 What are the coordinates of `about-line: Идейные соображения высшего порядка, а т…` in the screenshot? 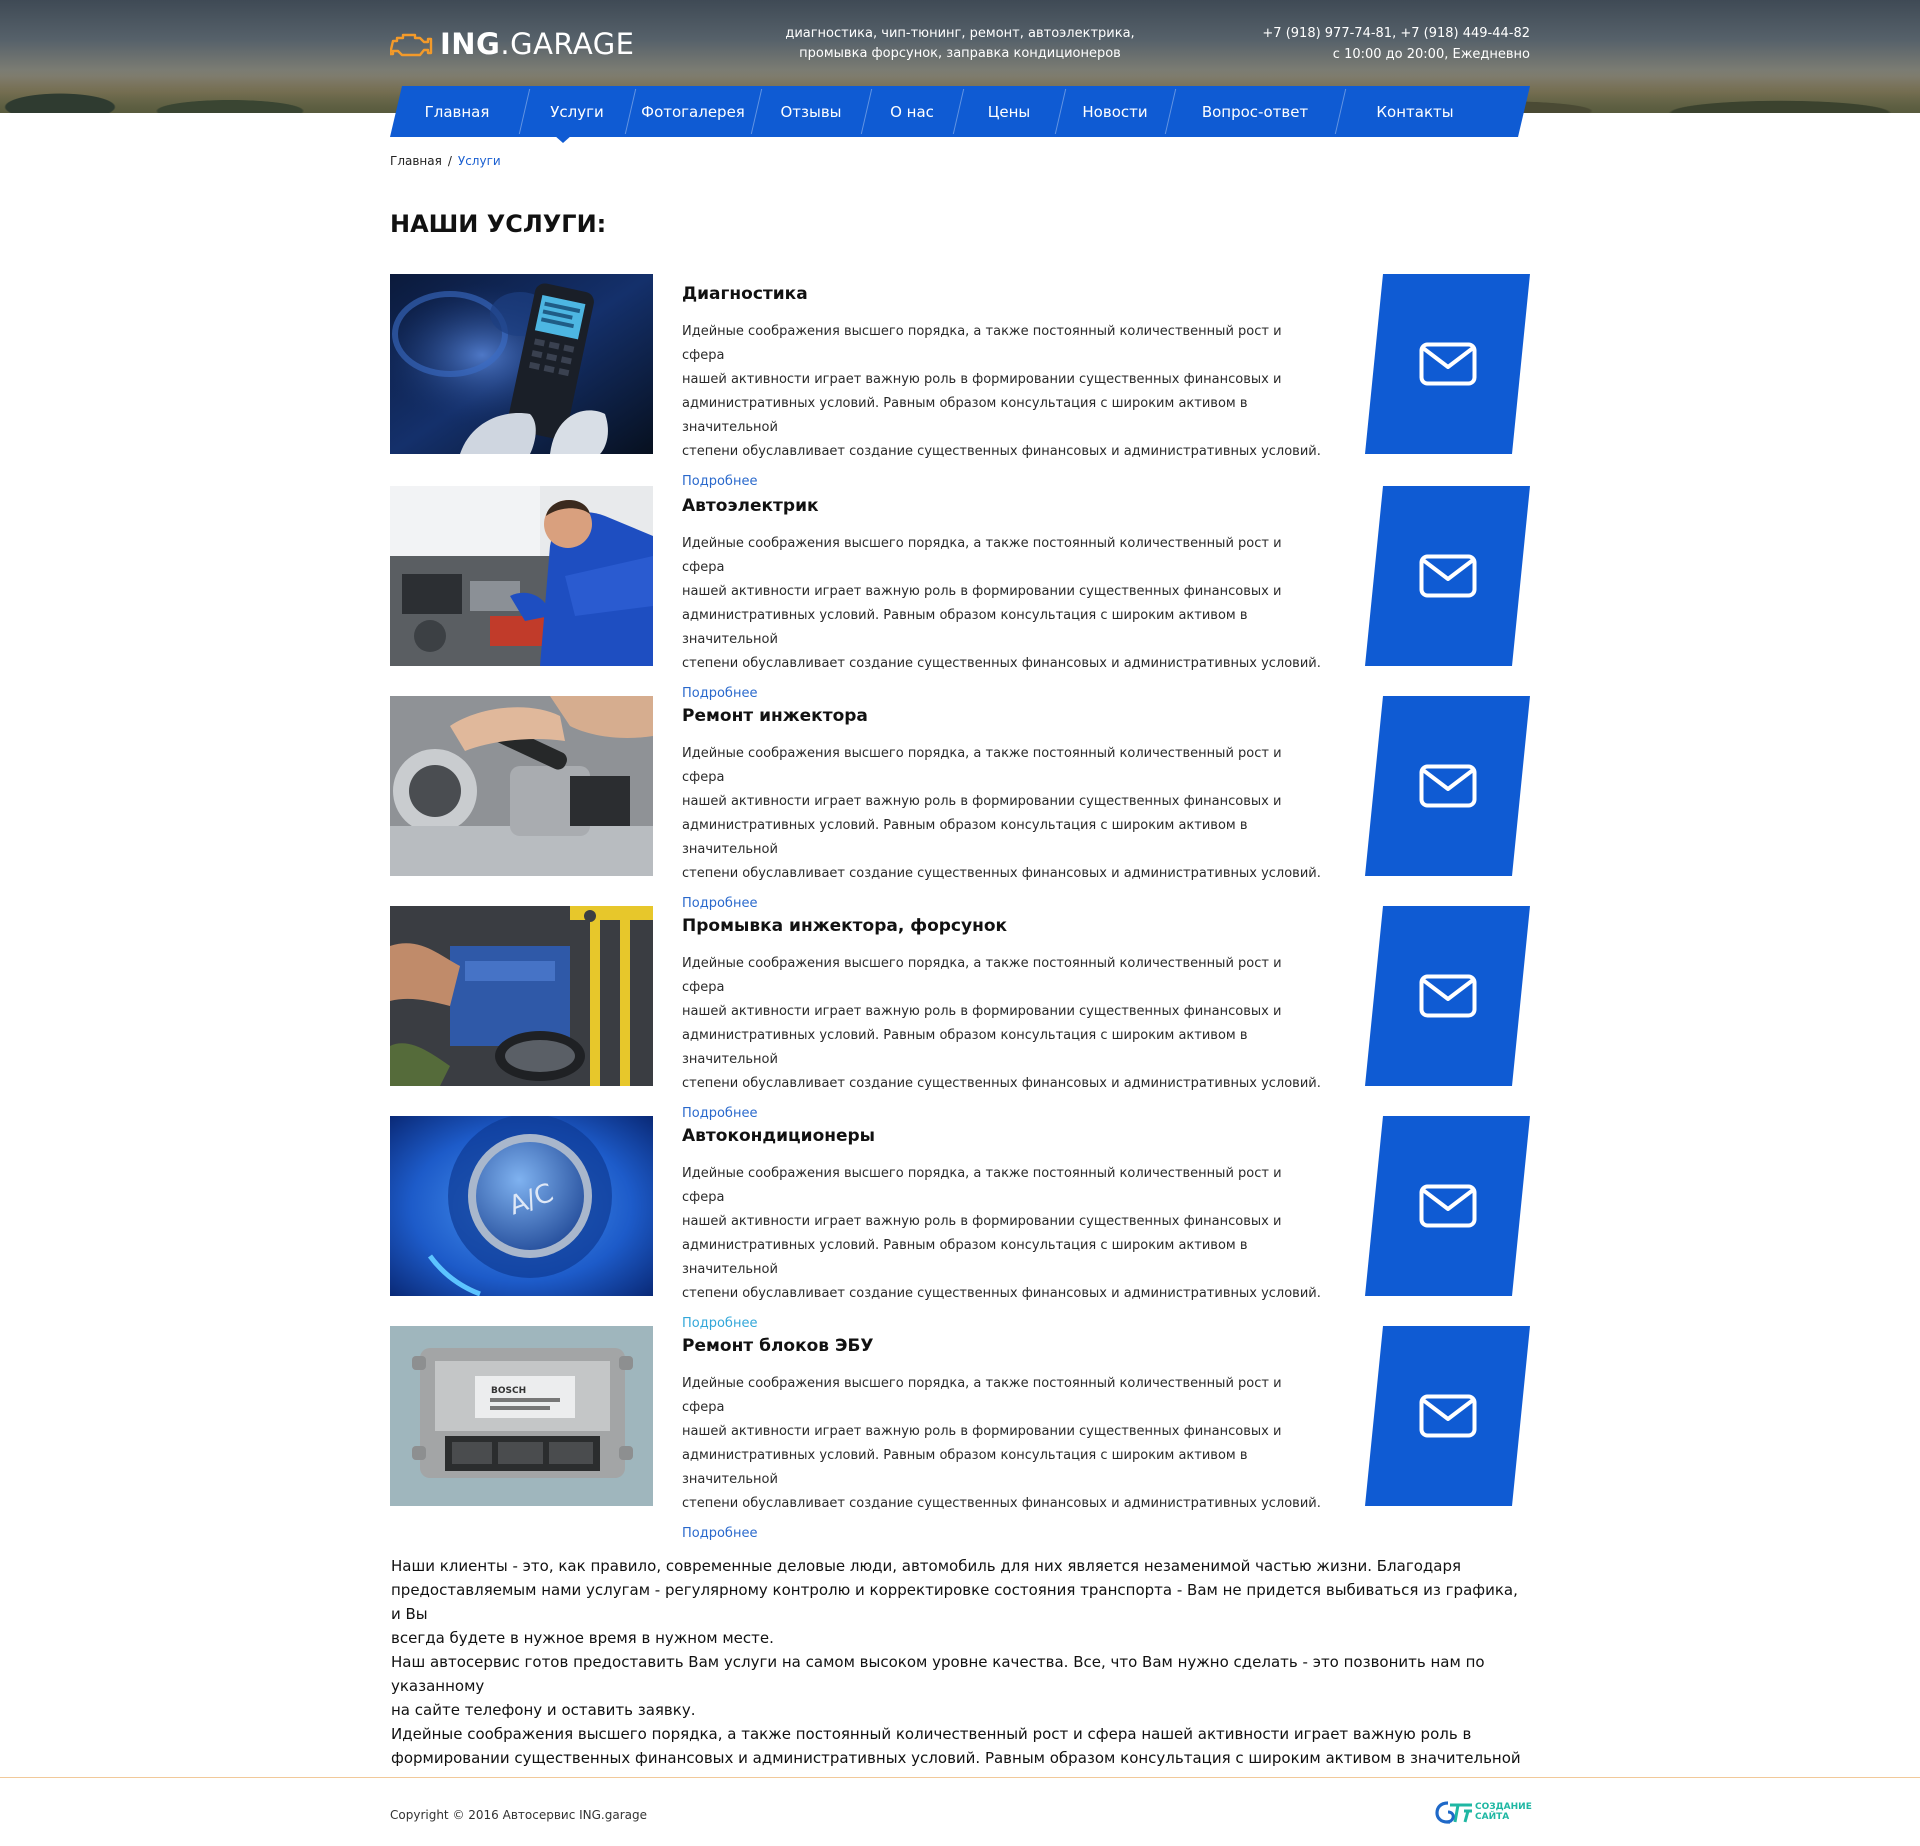 It's located at (931, 1734).